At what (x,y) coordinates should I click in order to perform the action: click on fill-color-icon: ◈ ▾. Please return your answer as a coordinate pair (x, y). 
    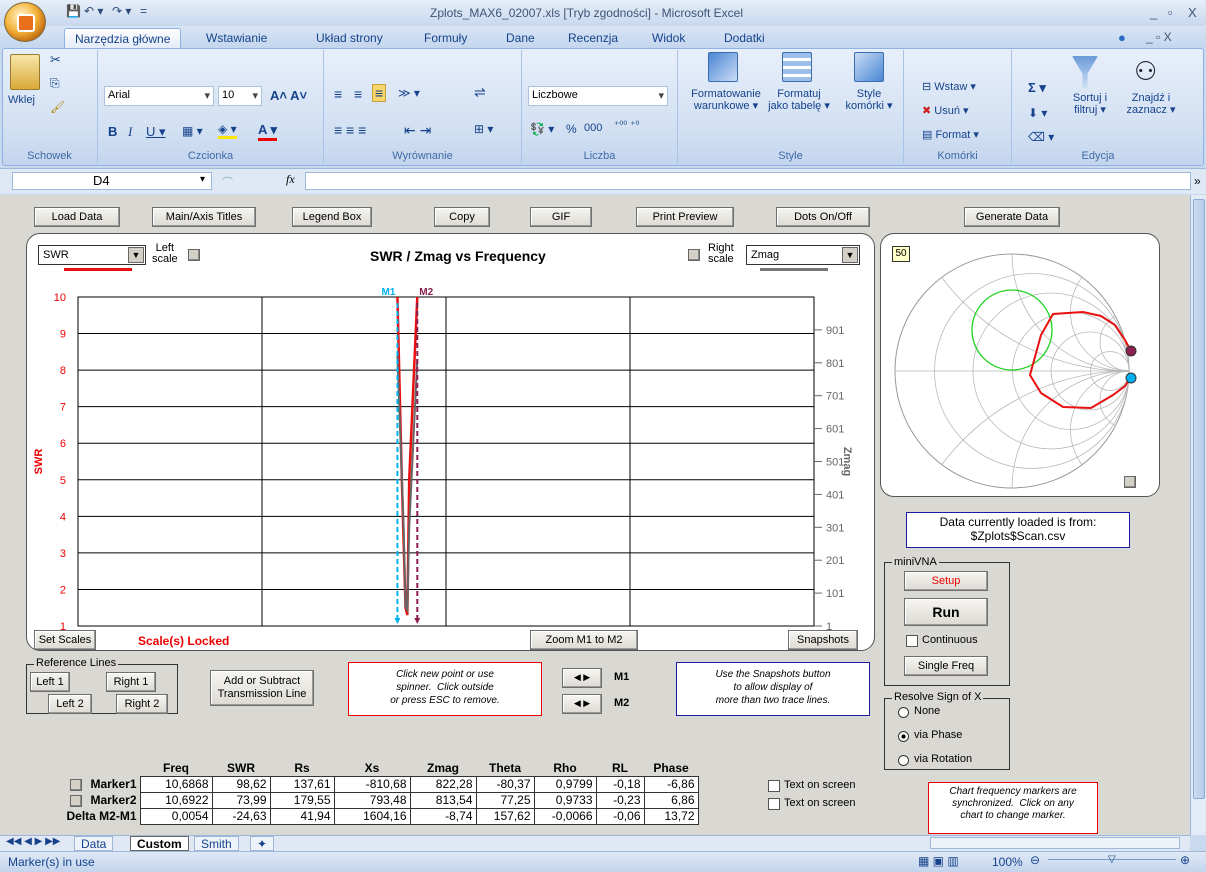
    Looking at the image, I should click on (227, 130).